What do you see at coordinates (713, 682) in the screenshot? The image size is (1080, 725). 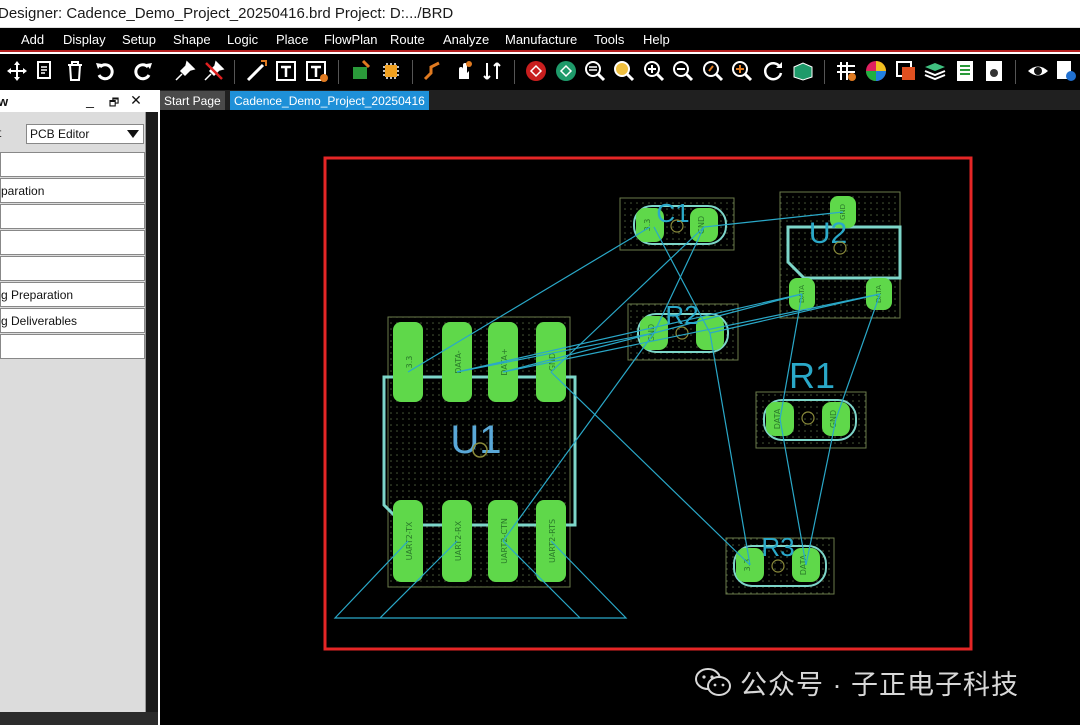 I see `wechat-logo-icon` at bounding box center [713, 682].